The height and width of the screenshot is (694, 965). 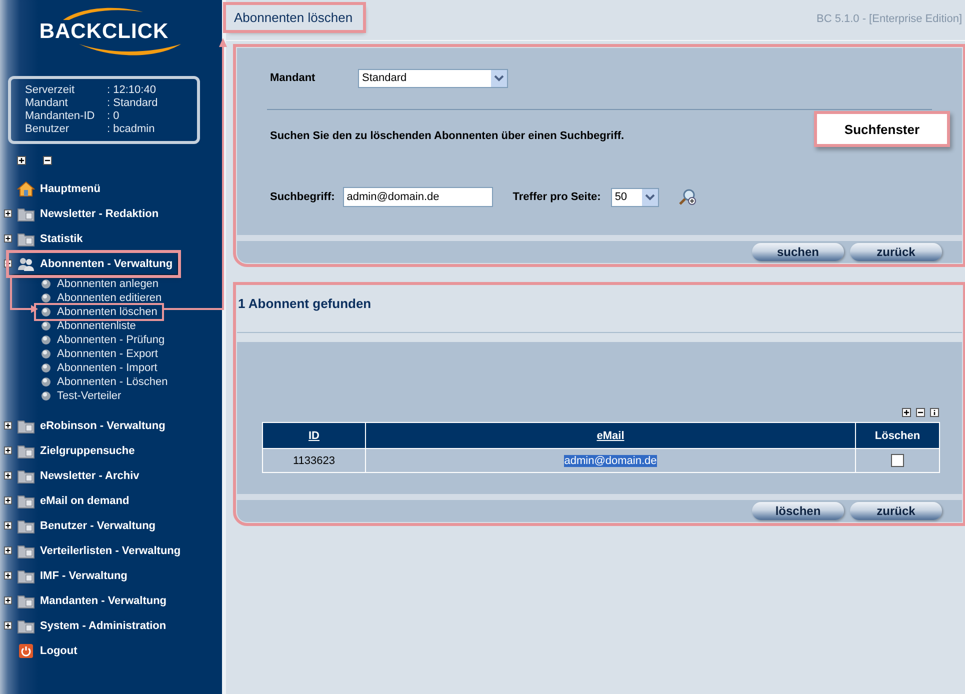 I want to click on page-title: Abonnenten löschen, so click(x=294, y=17).